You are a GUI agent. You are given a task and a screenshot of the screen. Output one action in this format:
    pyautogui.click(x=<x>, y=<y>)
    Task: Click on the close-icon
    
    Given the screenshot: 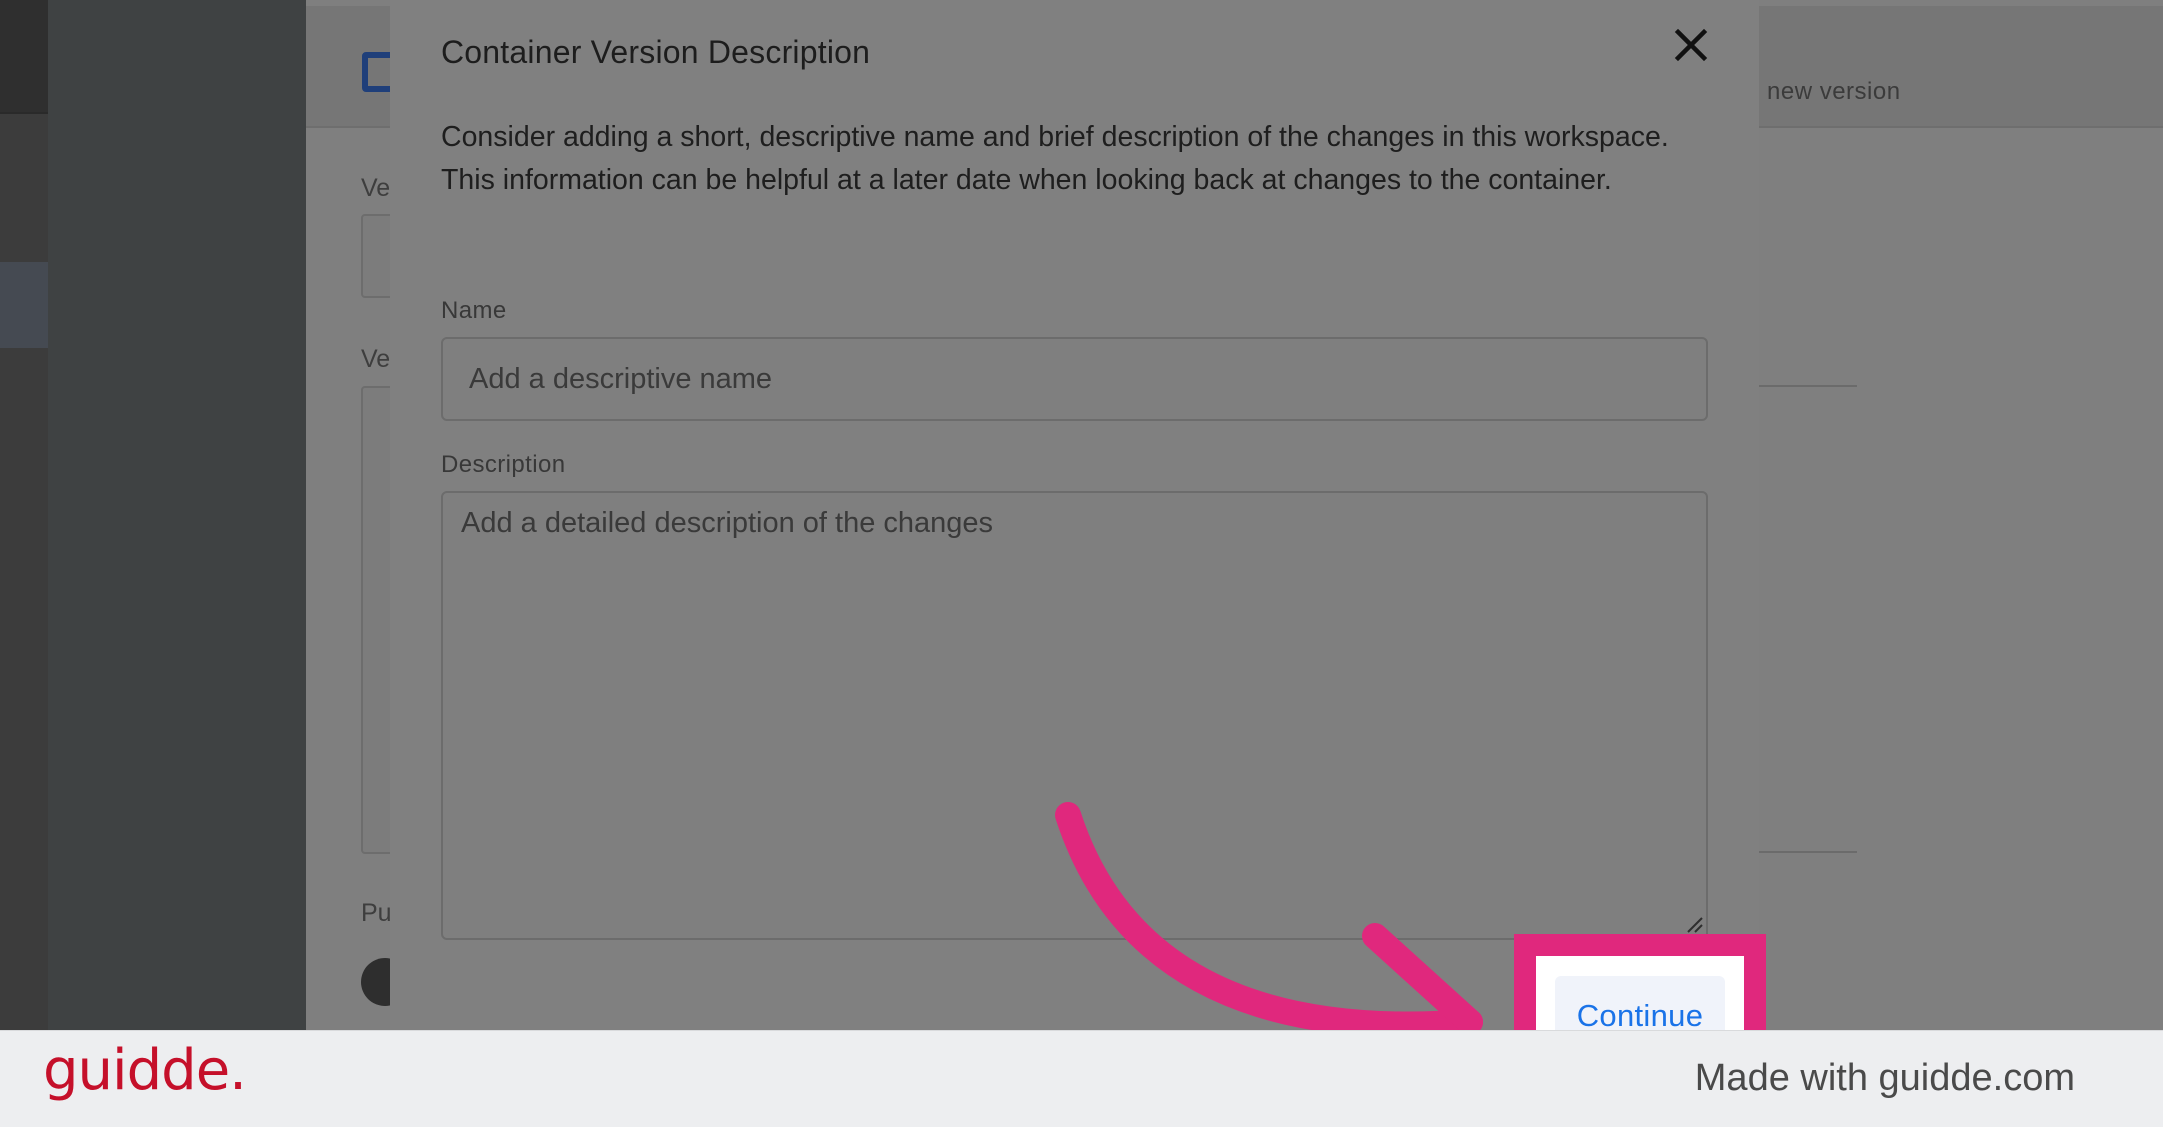 What is the action you would take?
    pyautogui.click(x=1691, y=45)
    